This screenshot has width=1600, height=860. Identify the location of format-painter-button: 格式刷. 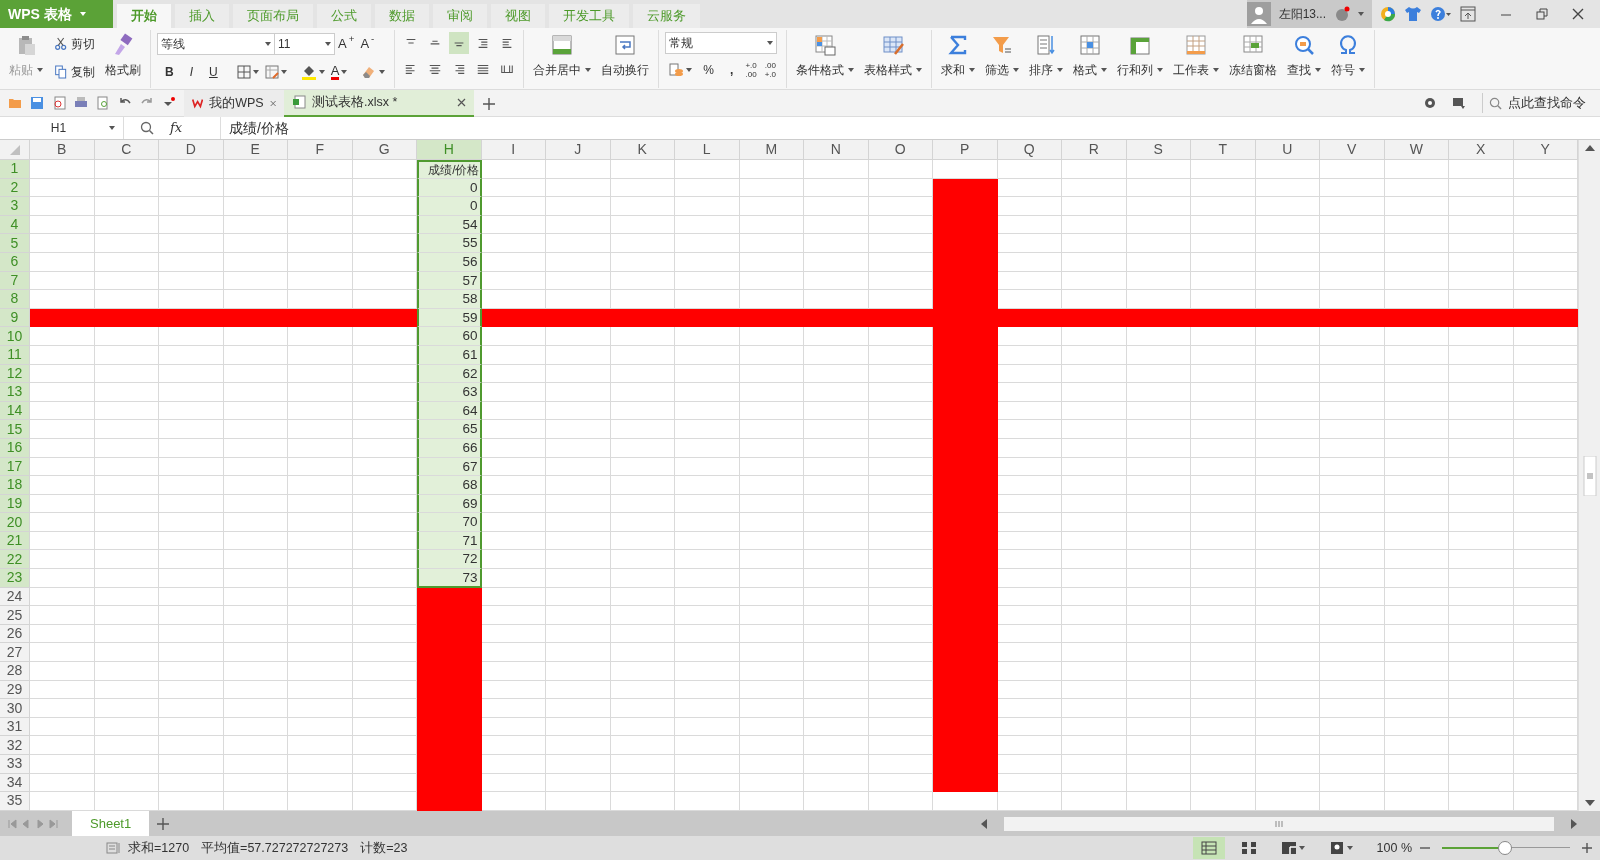
(123, 56).